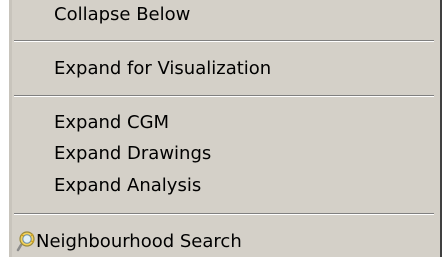 The height and width of the screenshot is (257, 444). I want to click on menu-item-expand-for-visualization: Expand for Visualization, so click(162, 69).